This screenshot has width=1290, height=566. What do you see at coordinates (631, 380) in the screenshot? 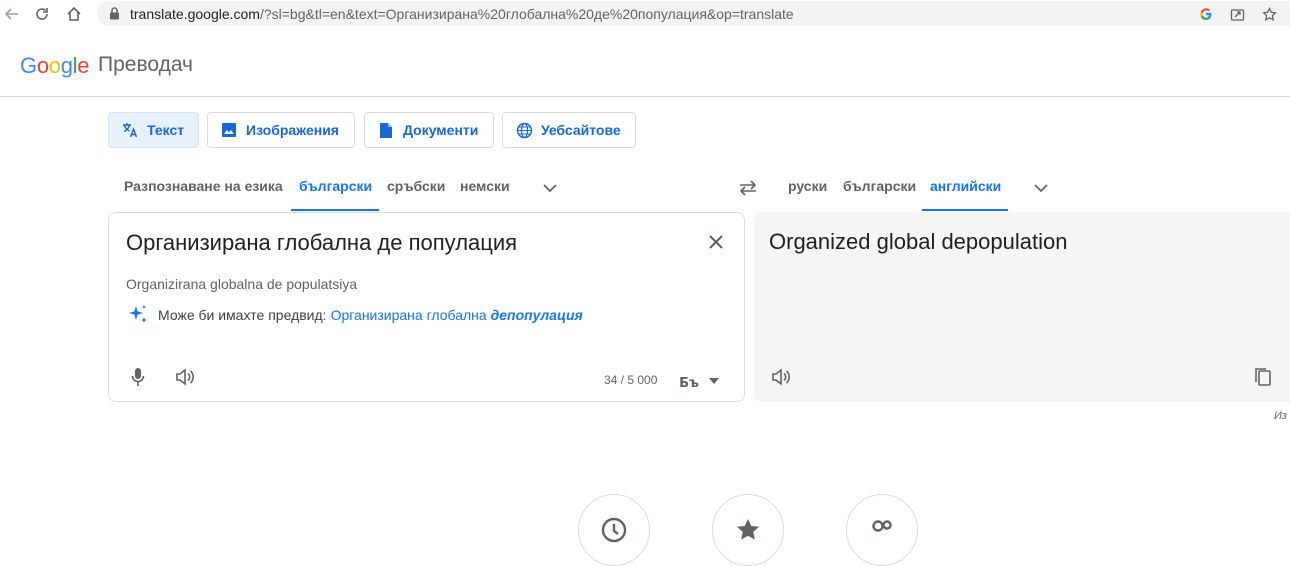
I see `character-count: 34 / 5 000` at bounding box center [631, 380].